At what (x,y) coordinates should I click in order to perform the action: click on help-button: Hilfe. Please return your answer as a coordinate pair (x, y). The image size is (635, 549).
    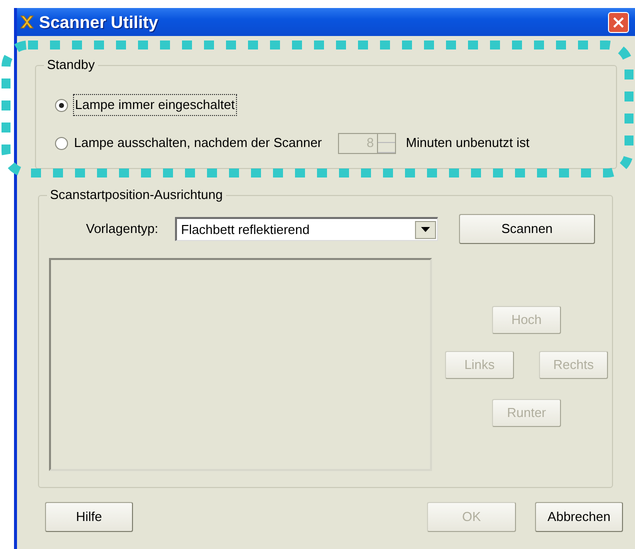
    Looking at the image, I should click on (89, 517).